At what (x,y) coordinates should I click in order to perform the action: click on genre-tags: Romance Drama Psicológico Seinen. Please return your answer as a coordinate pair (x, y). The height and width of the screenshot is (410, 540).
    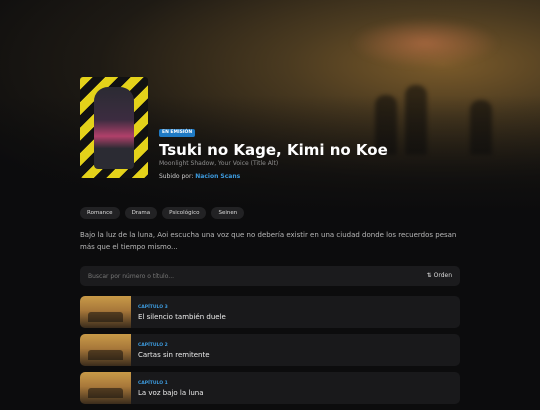
    Looking at the image, I should click on (162, 213).